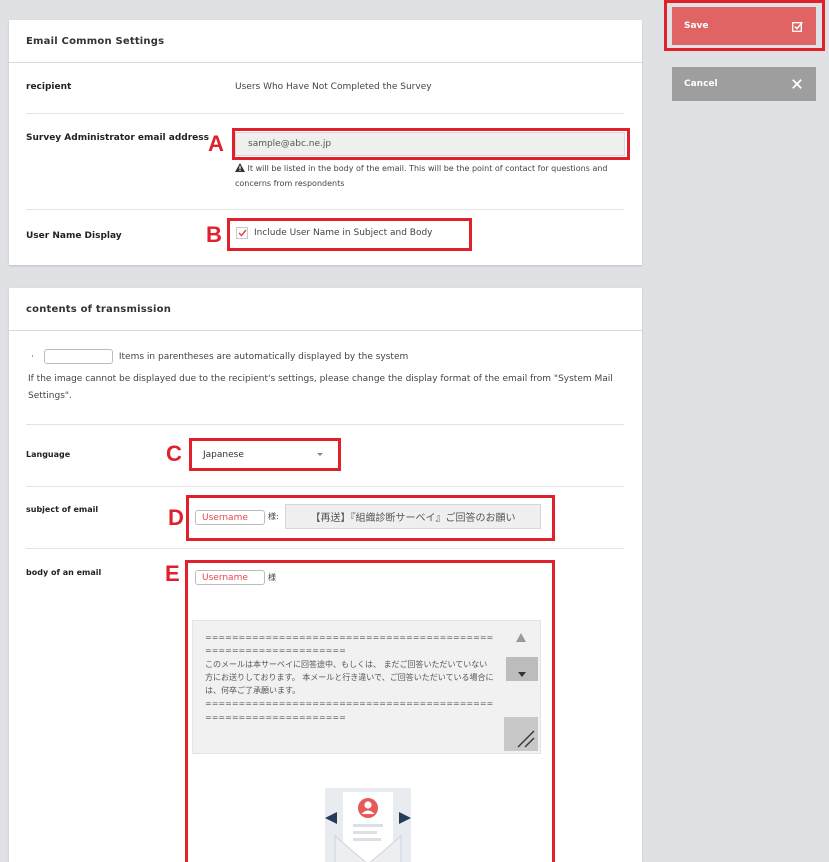  What do you see at coordinates (172, 573) in the screenshot?
I see `marker-e: E` at bounding box center [172, 573].